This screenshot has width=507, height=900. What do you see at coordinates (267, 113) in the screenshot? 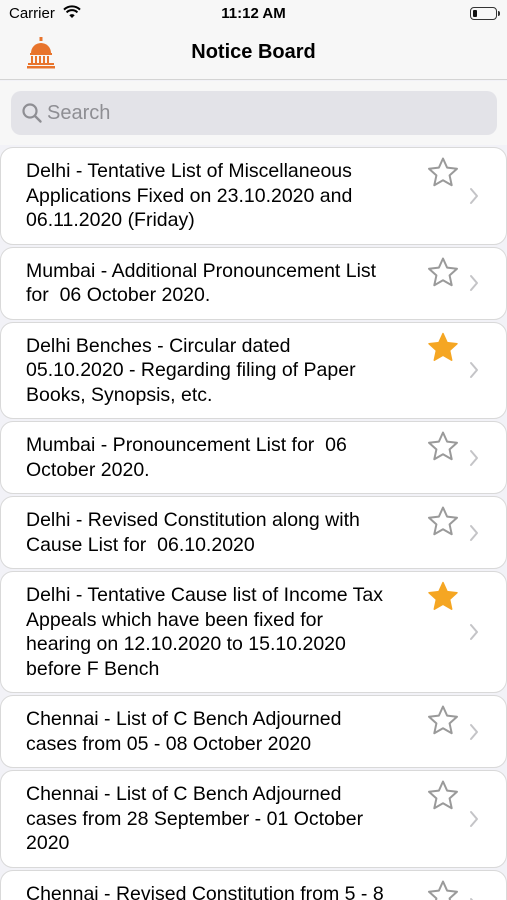
I see `search-input` at bounding box center [267, 113].